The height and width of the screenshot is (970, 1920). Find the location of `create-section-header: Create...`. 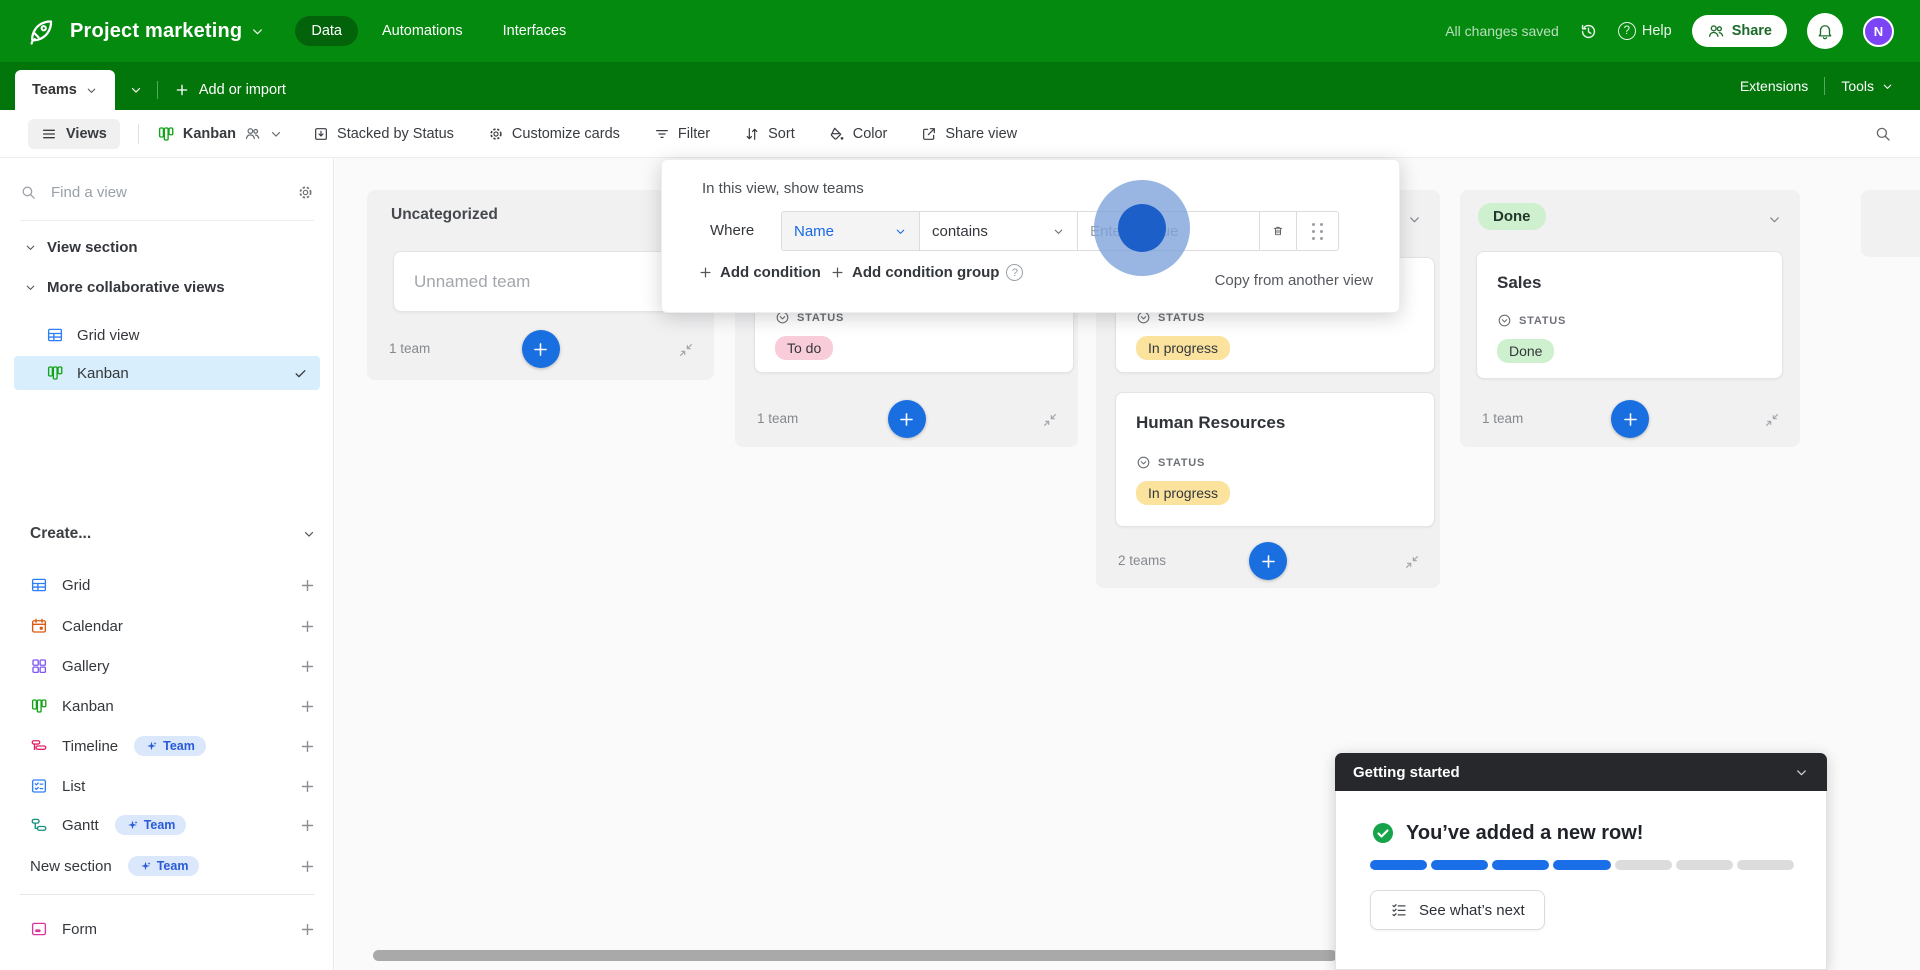

create-section-header: Create... is located at coordinates (173, 534).